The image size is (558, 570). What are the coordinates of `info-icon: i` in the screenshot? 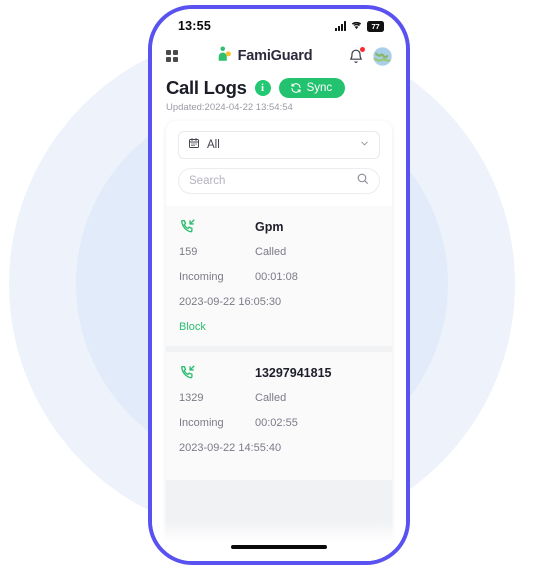 It's located at (262, 88).